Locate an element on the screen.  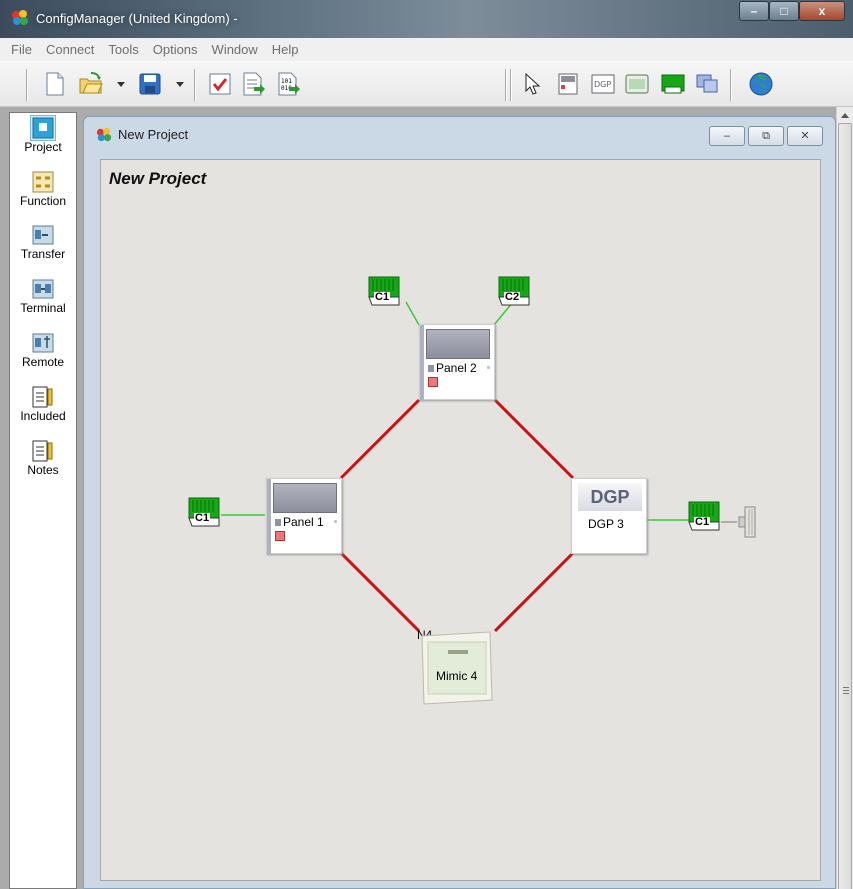
link-n2-n3 is located at coordinates (534, 439).